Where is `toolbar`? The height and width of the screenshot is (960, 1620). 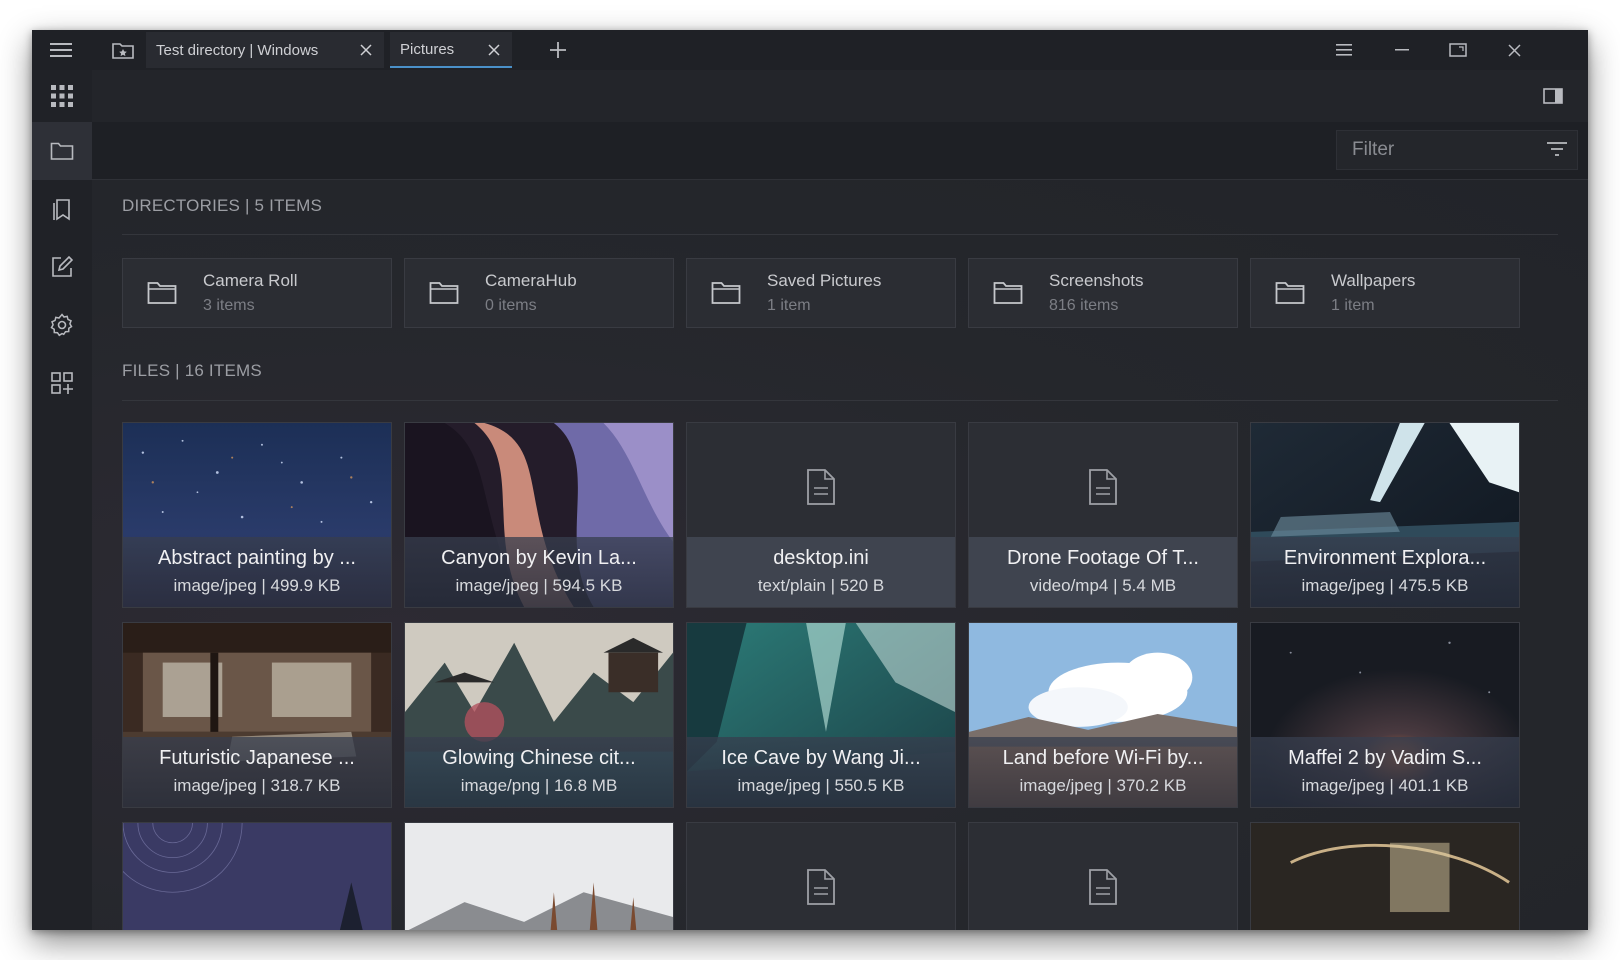 toolbar is located at coordinates (840, 96).